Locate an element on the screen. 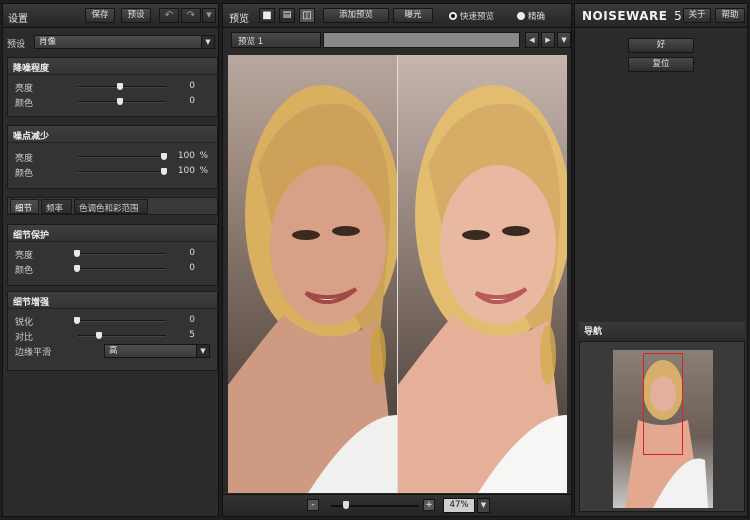 This screenshot has height=520, width=750. slider-label: 对比 is located at coordinates (24, 338).